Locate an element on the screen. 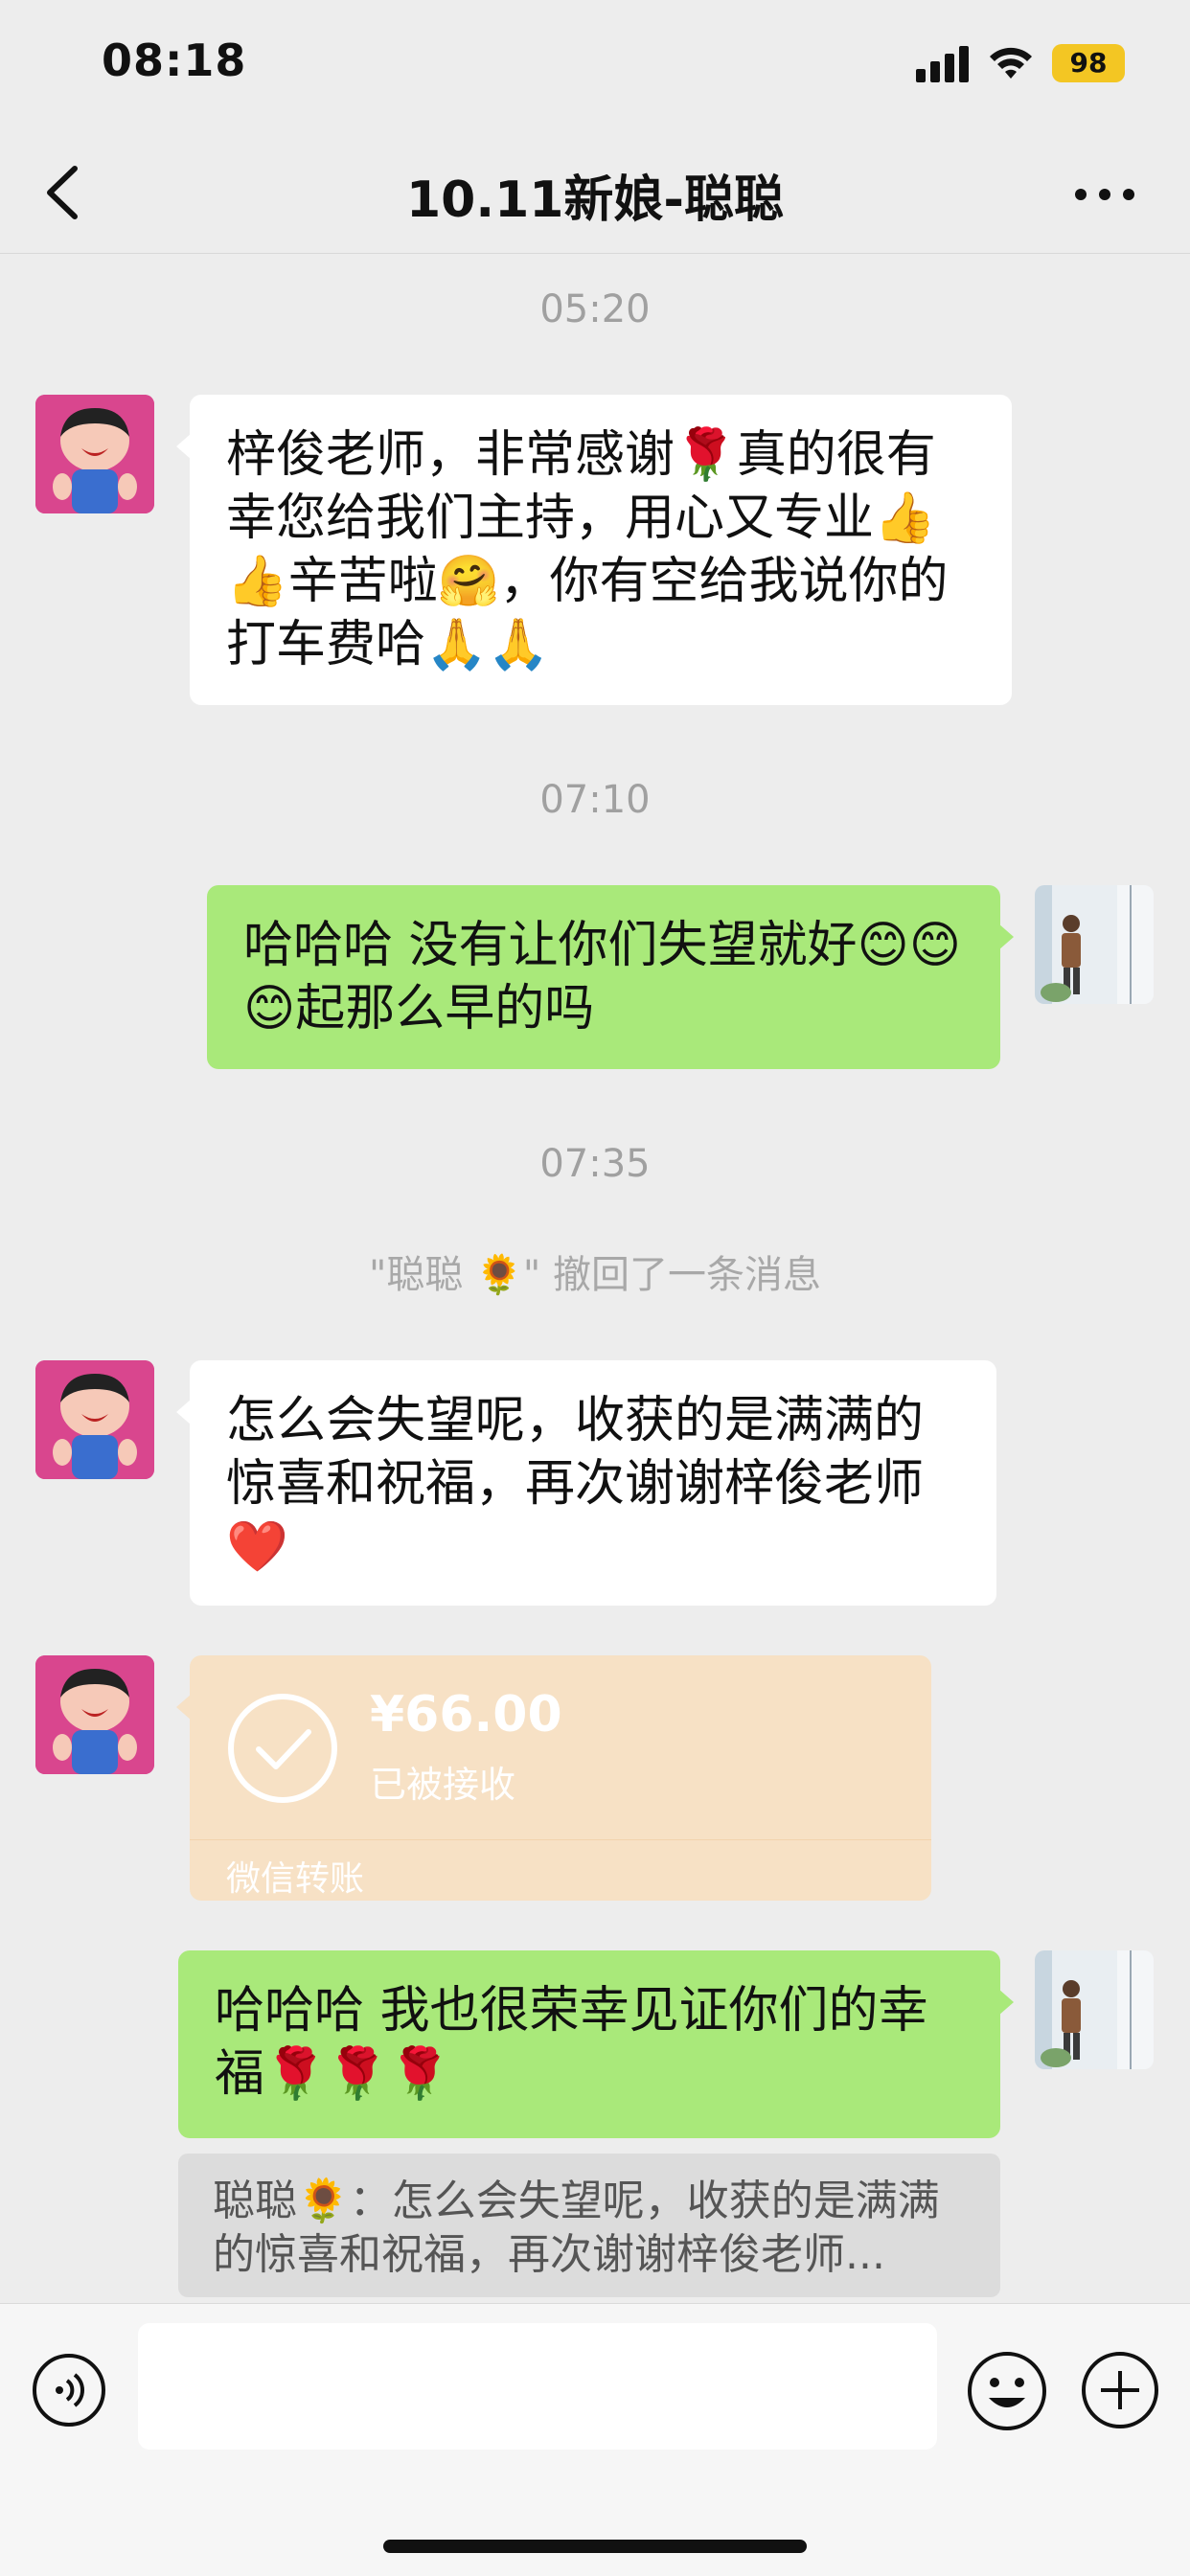 This screenshot has height=2576, width=1190. input-bar is located at coordinates (595, 2440).